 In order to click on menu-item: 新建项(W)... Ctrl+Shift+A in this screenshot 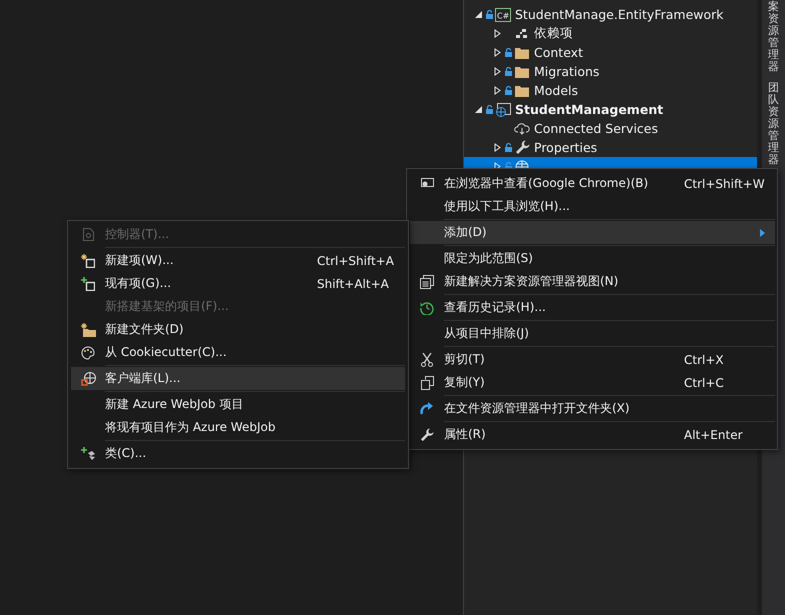, I will do `click(238, 260)`.